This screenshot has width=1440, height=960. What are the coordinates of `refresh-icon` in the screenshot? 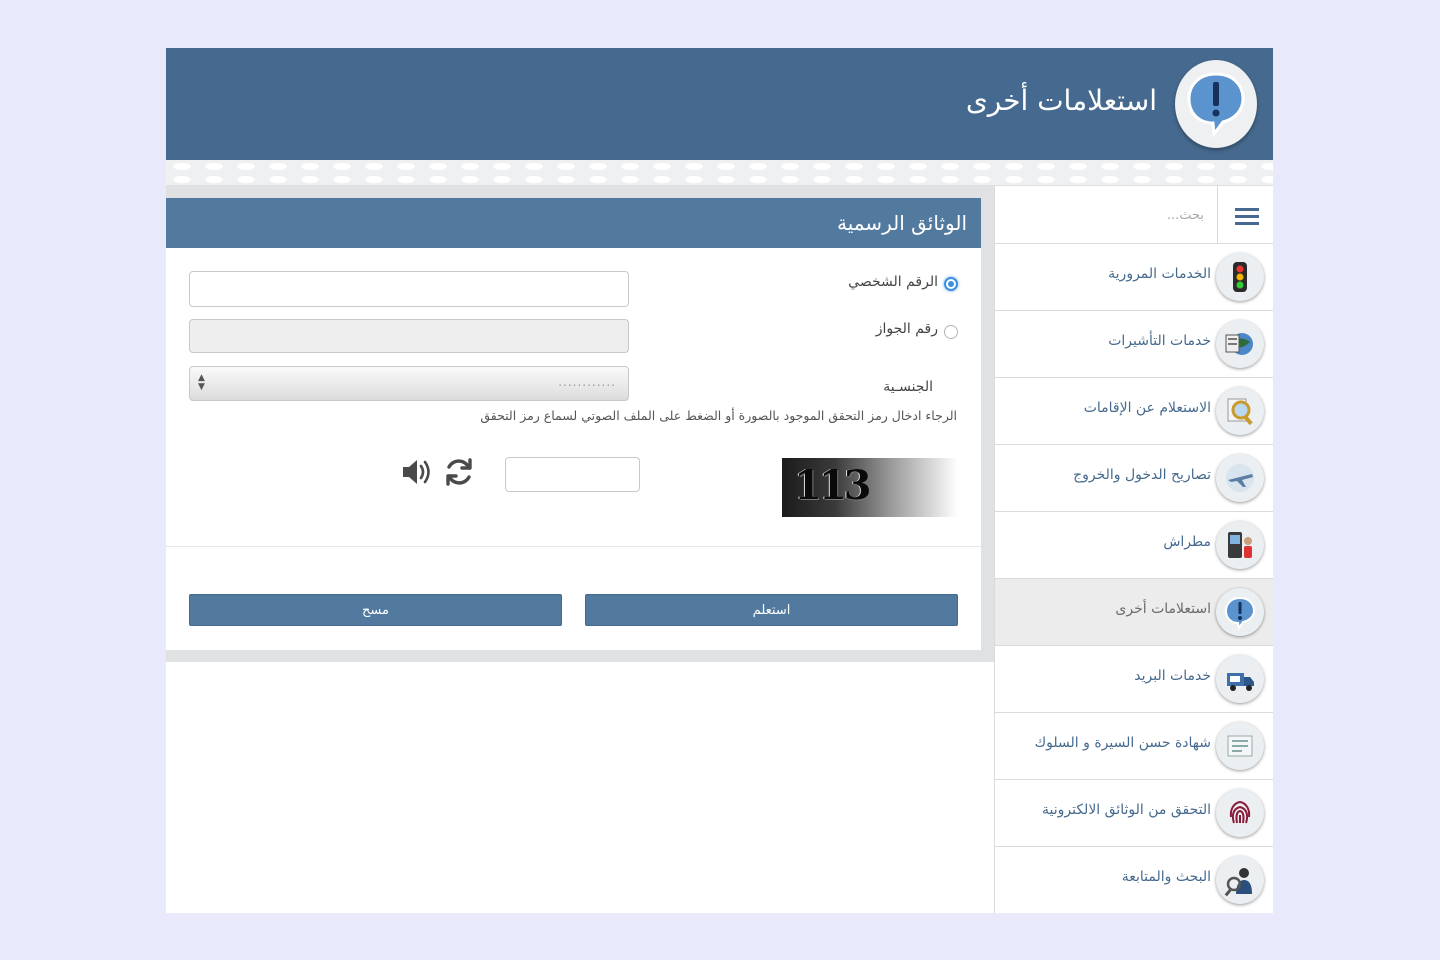 It's located at (459, 474).